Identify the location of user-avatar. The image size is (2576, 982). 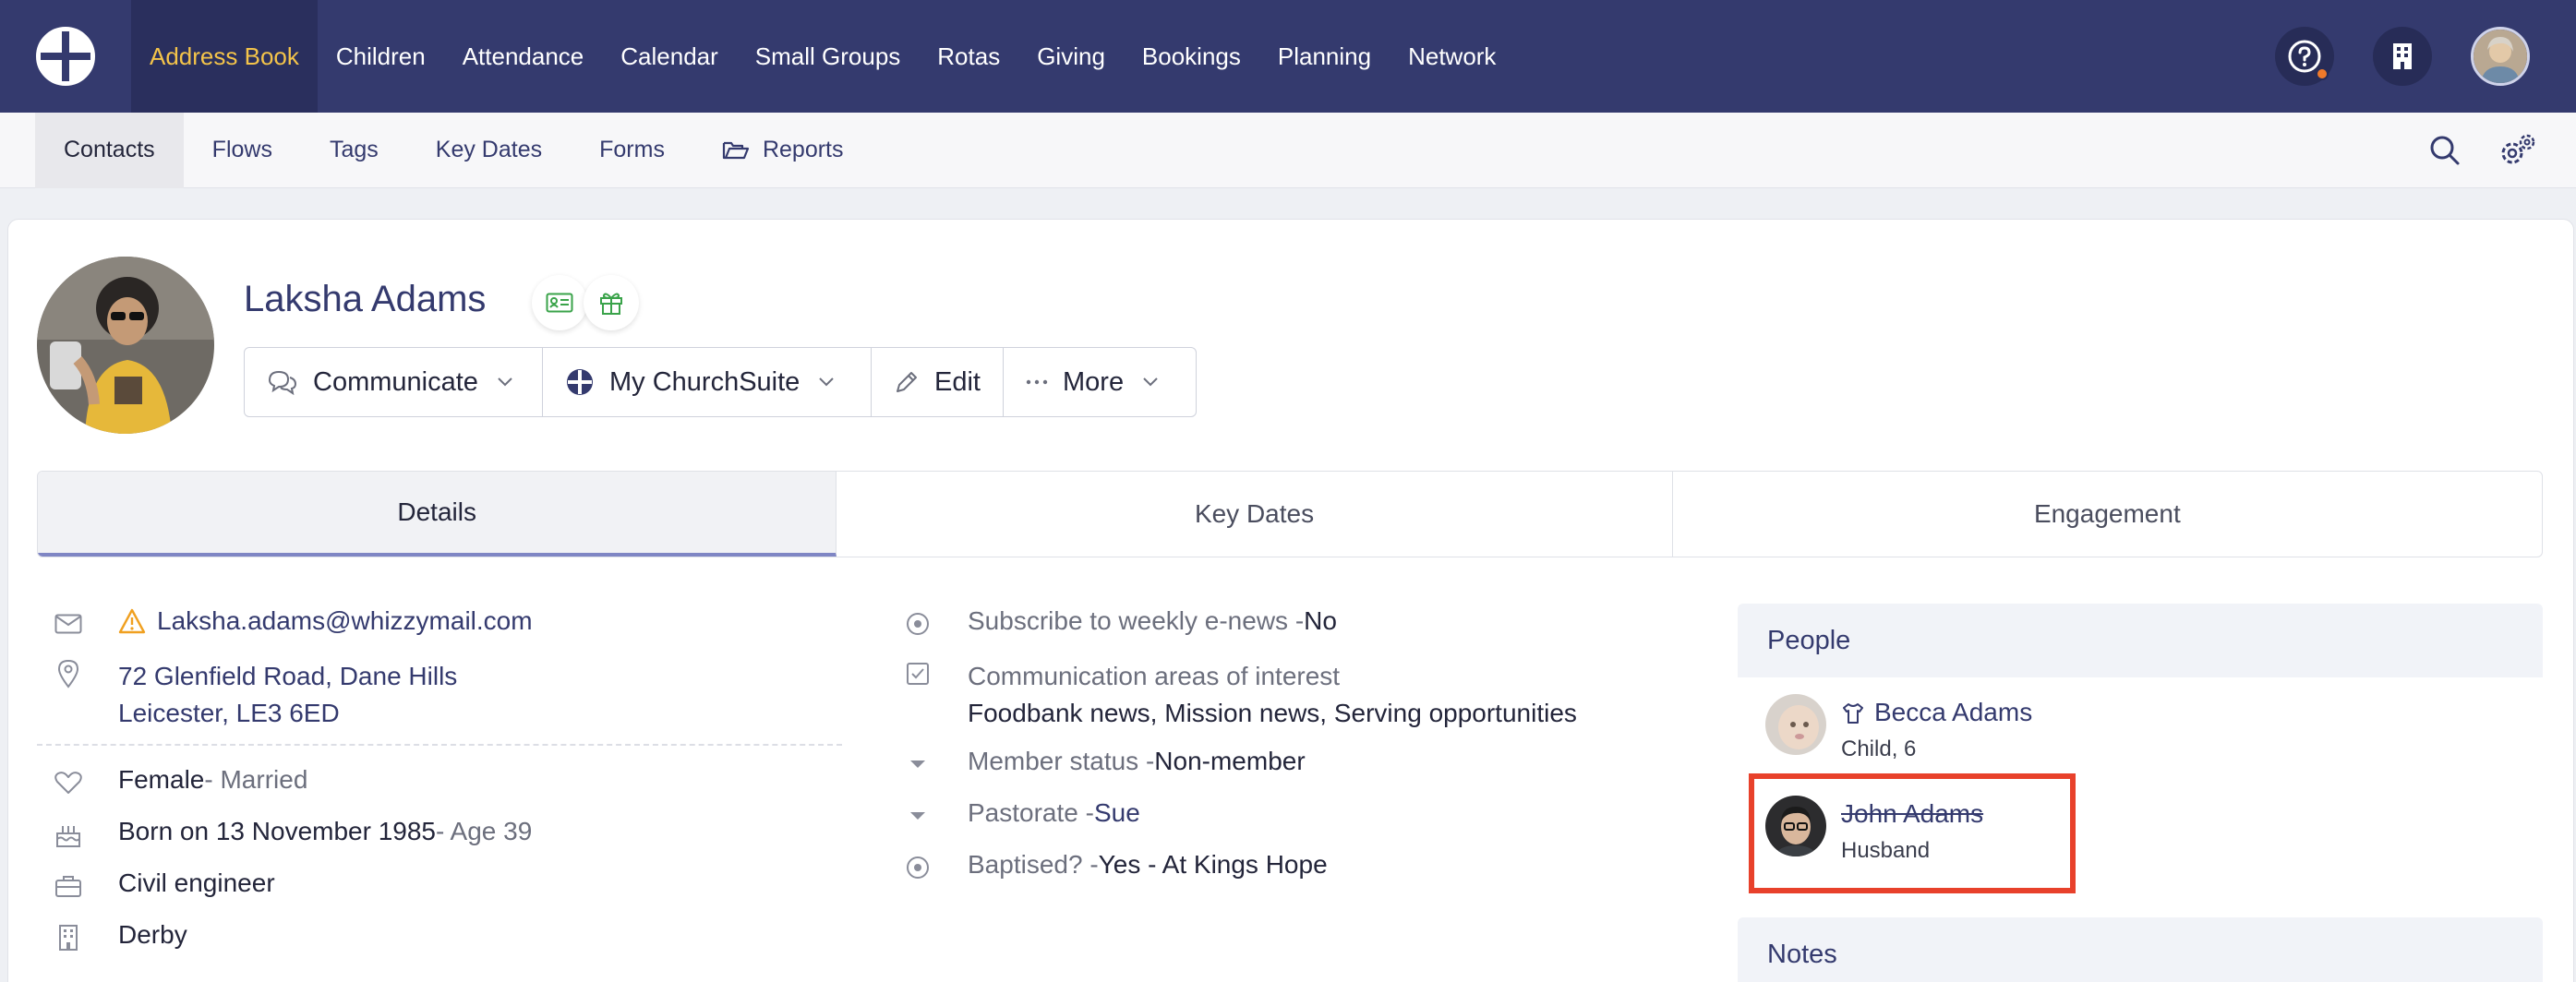
(2500, 57).